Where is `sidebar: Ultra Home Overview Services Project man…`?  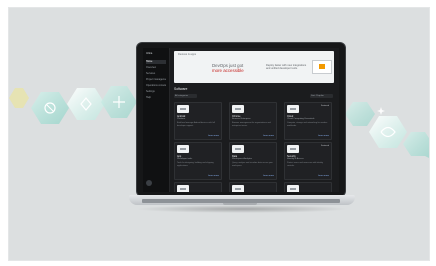 sidebar: Ultra Home Overview Services Project man… is located at coordinates (156, 120).